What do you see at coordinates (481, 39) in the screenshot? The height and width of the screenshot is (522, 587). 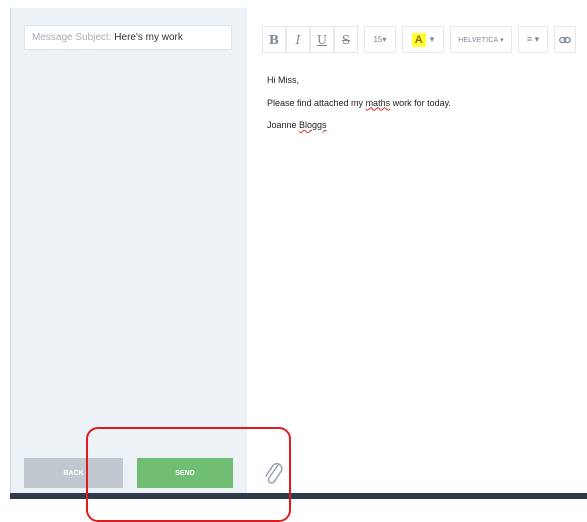 I see `font-family-dropdown: HELVETICA ▾` at bounding box center [481, 39].